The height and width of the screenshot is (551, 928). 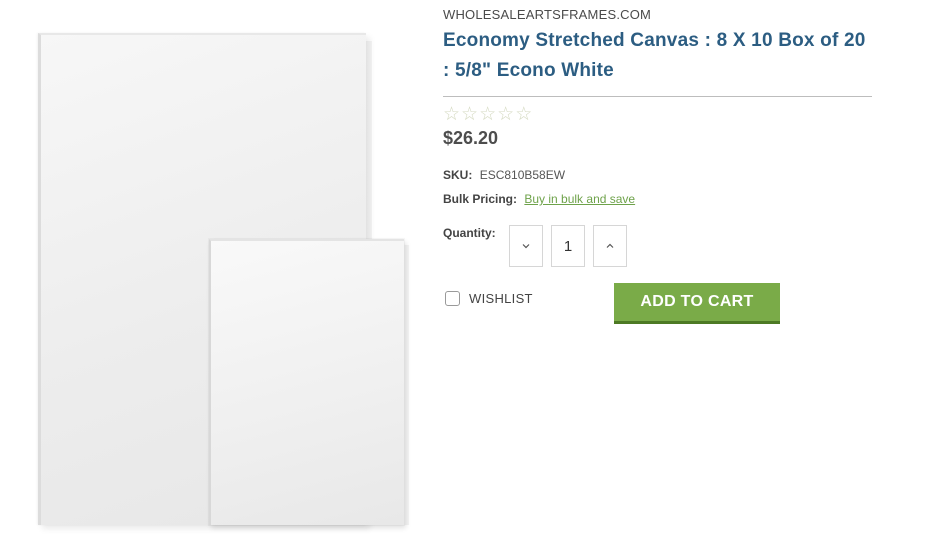 I want to click on sku-row: SKU: ESC810B58EW, so click(x=658, y=175).